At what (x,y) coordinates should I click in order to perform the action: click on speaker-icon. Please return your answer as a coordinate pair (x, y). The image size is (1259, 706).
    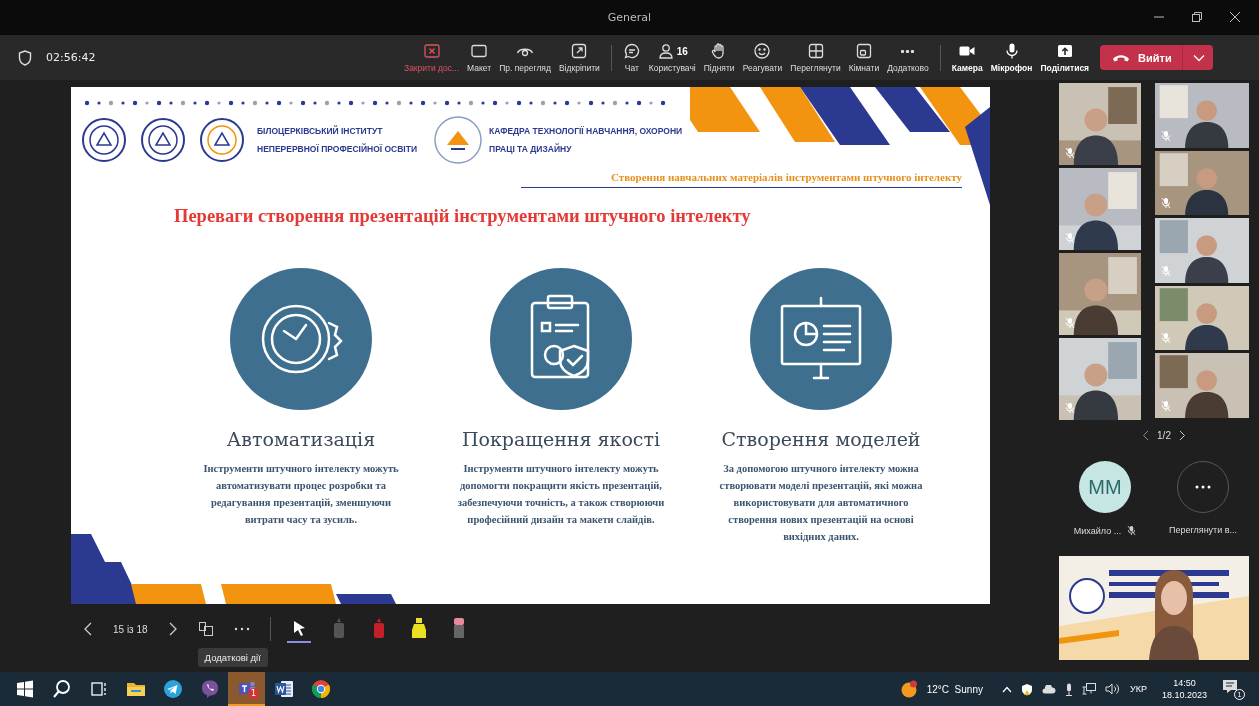
    Looking at the image, I should click on (1113, 689).